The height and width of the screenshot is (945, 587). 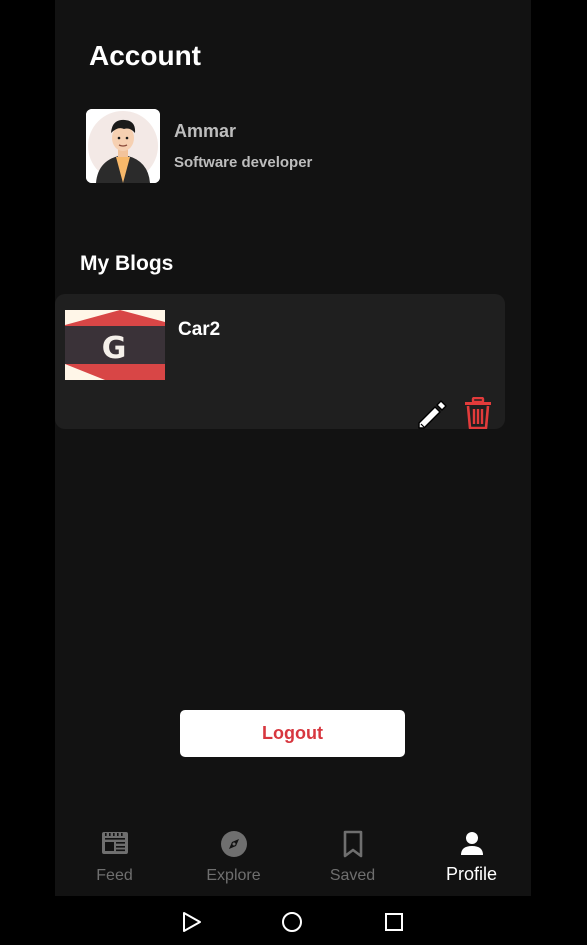 I want to click on avatar, so click(x=123, y=146).